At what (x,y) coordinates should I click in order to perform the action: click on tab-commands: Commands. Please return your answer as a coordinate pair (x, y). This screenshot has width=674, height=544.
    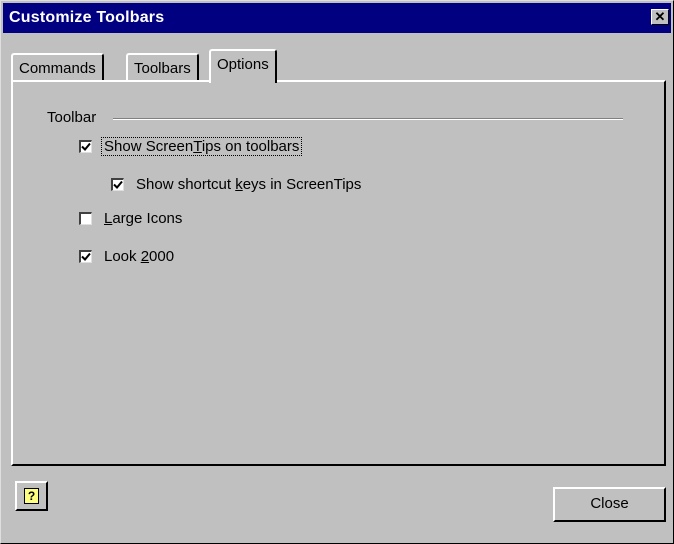
    Looking at the image, I should click on (57, 66).